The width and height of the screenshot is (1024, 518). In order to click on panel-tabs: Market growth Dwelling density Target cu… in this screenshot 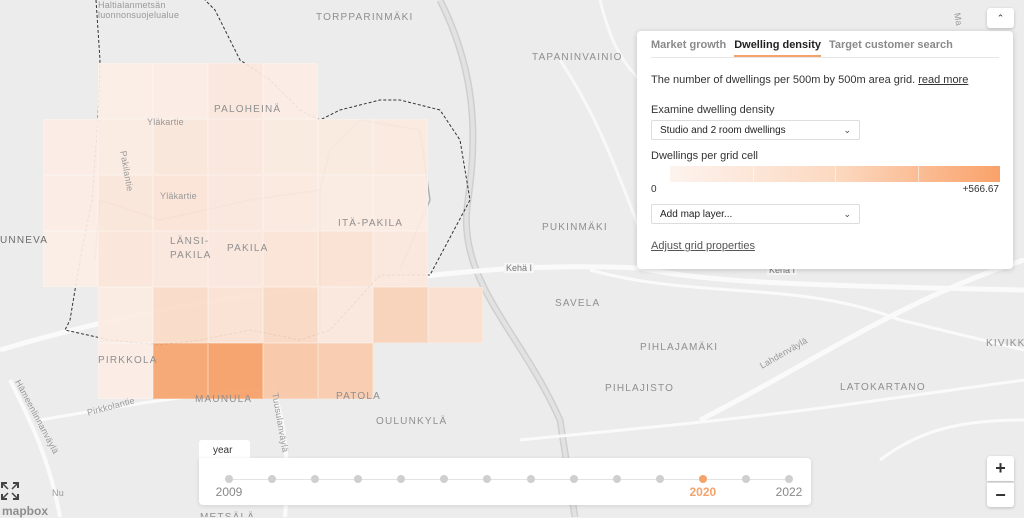, I will do `click(825, 44)`.